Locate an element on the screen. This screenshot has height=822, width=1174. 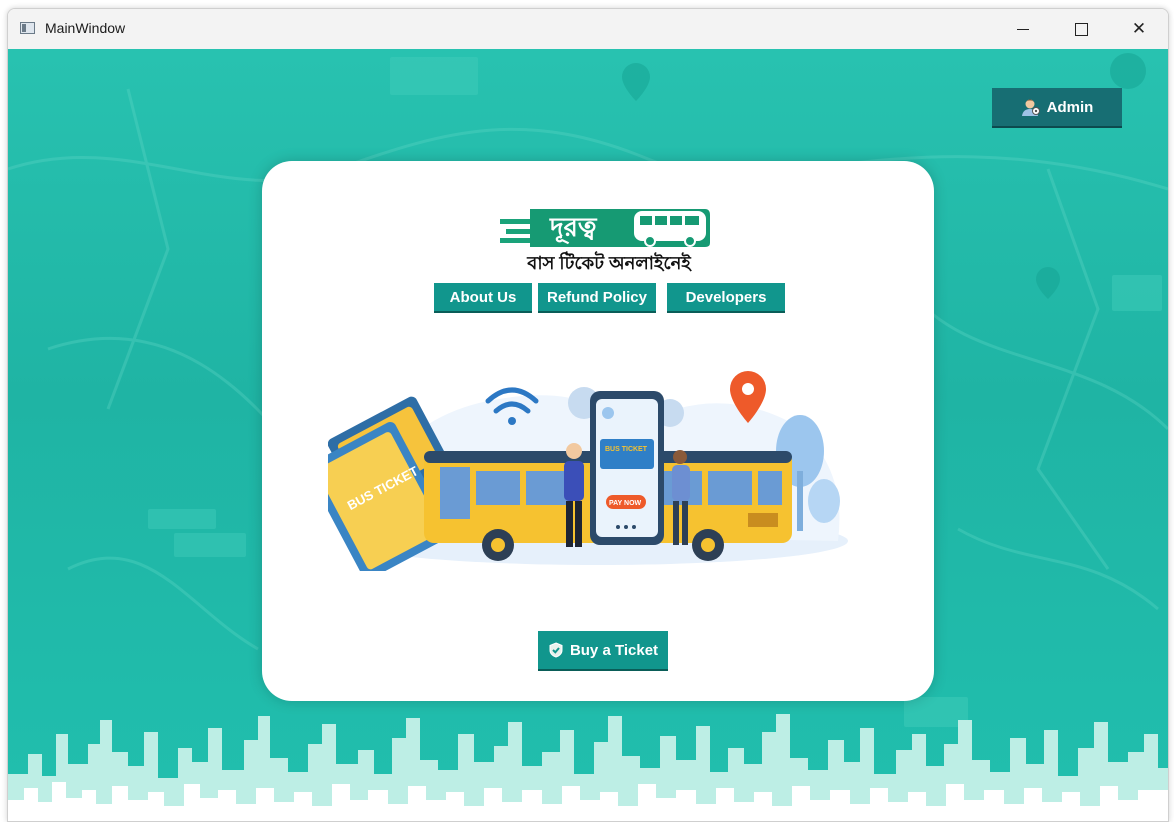
brand-logo: দূরত্ব বাস টিকেট অনলাইনেই is located at coordinates (605, 239).